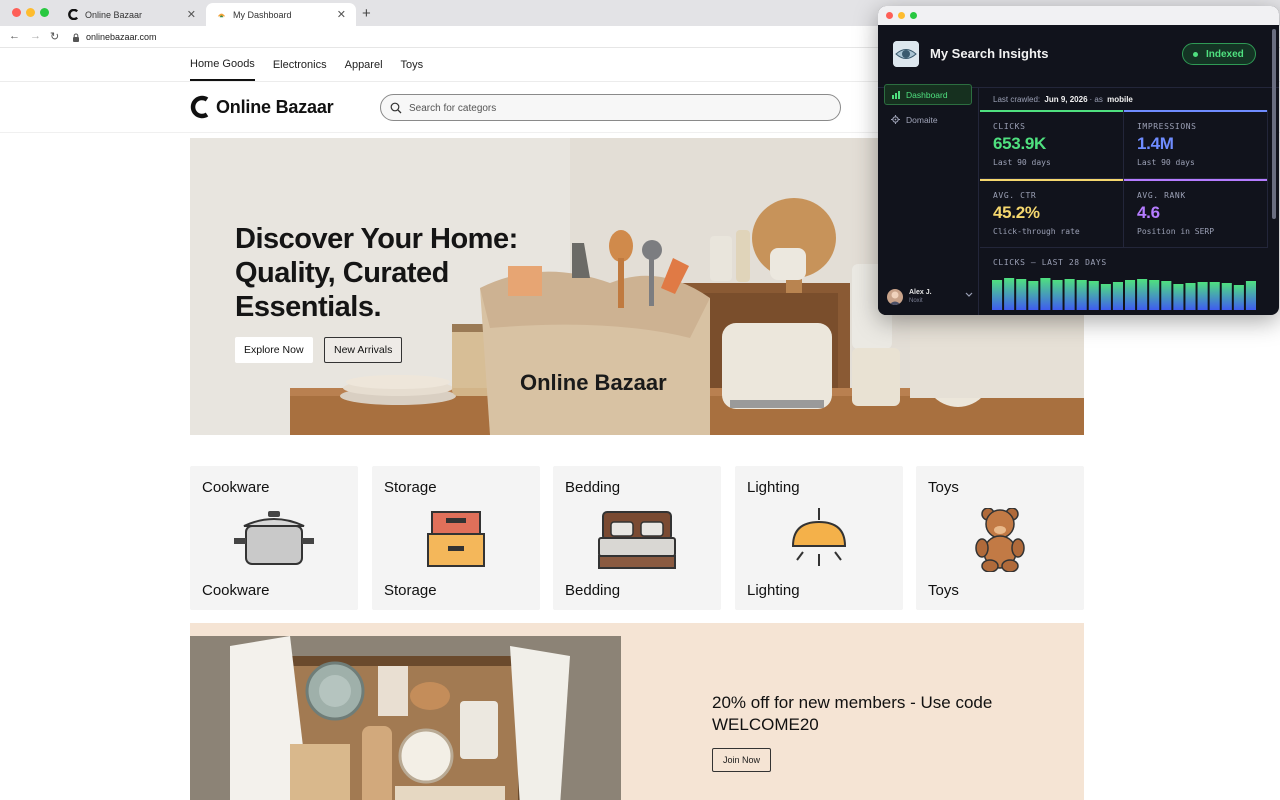  I want to click on site-logo: Online Bazaar, so click(262, 107).